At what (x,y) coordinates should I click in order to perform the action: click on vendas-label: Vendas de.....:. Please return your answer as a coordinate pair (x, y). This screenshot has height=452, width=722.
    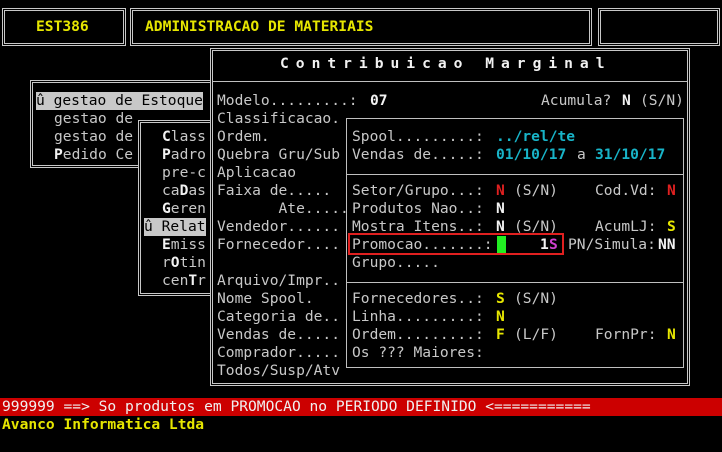
    Looking at the image, I should click on (418, 154).